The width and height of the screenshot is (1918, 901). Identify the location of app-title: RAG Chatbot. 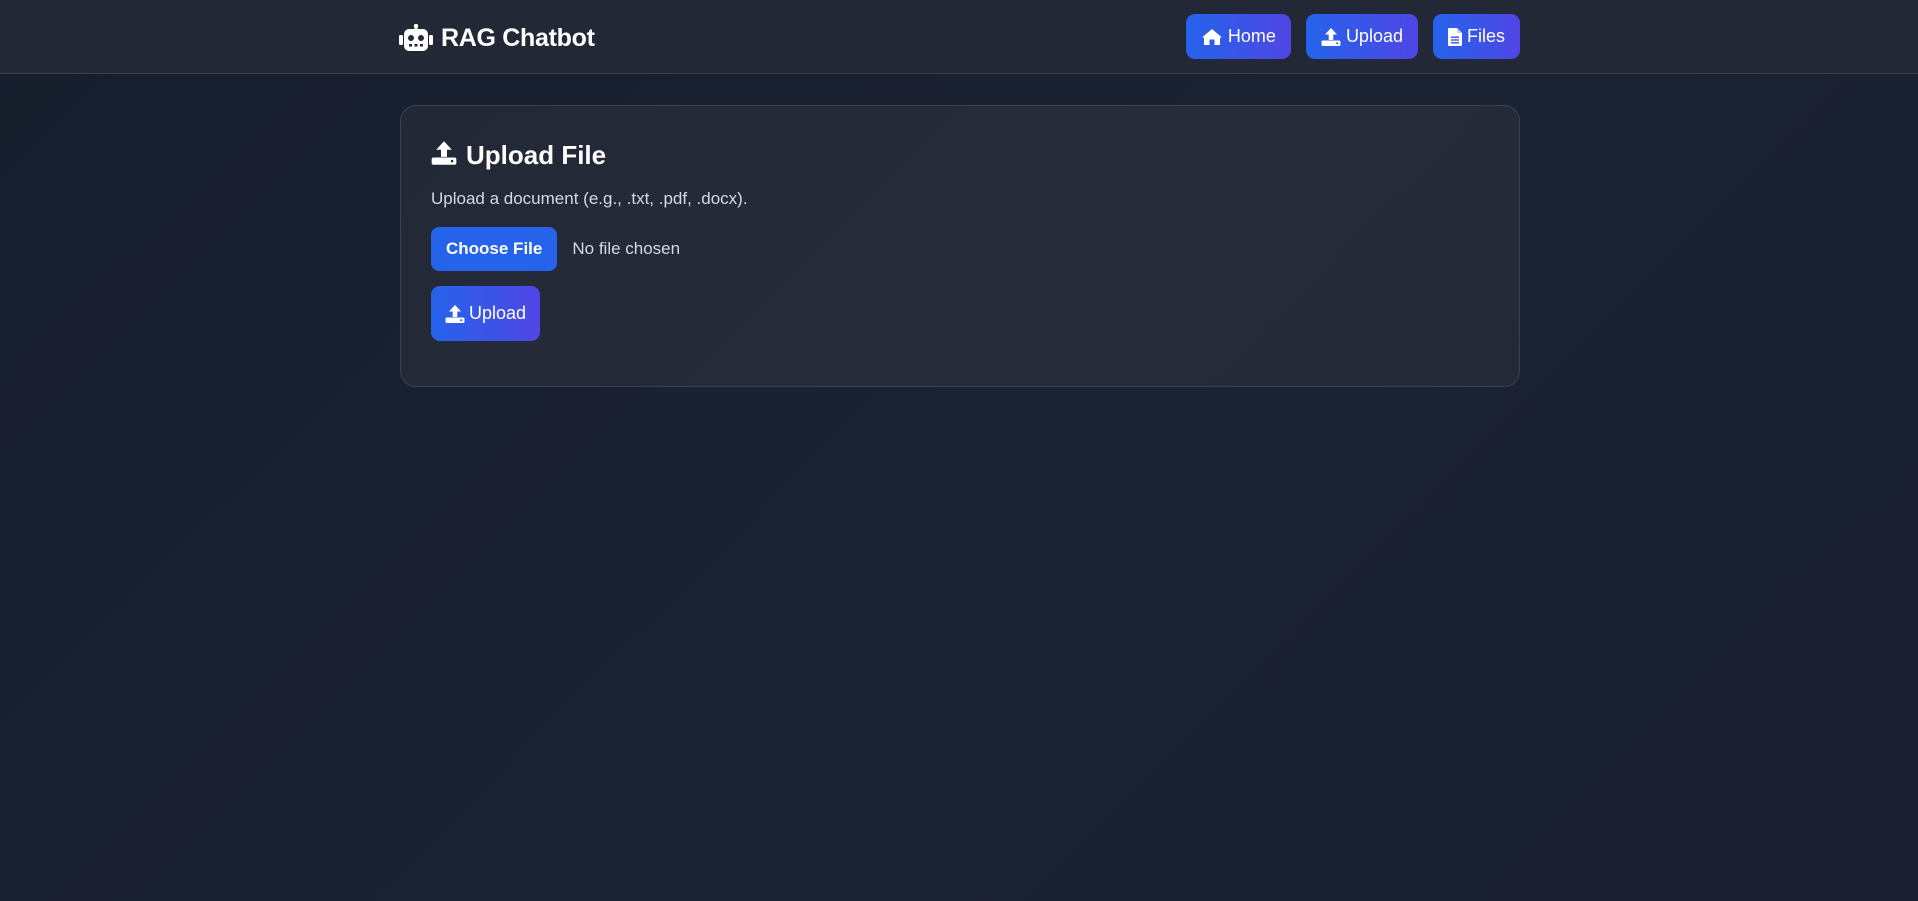
(518, 37).